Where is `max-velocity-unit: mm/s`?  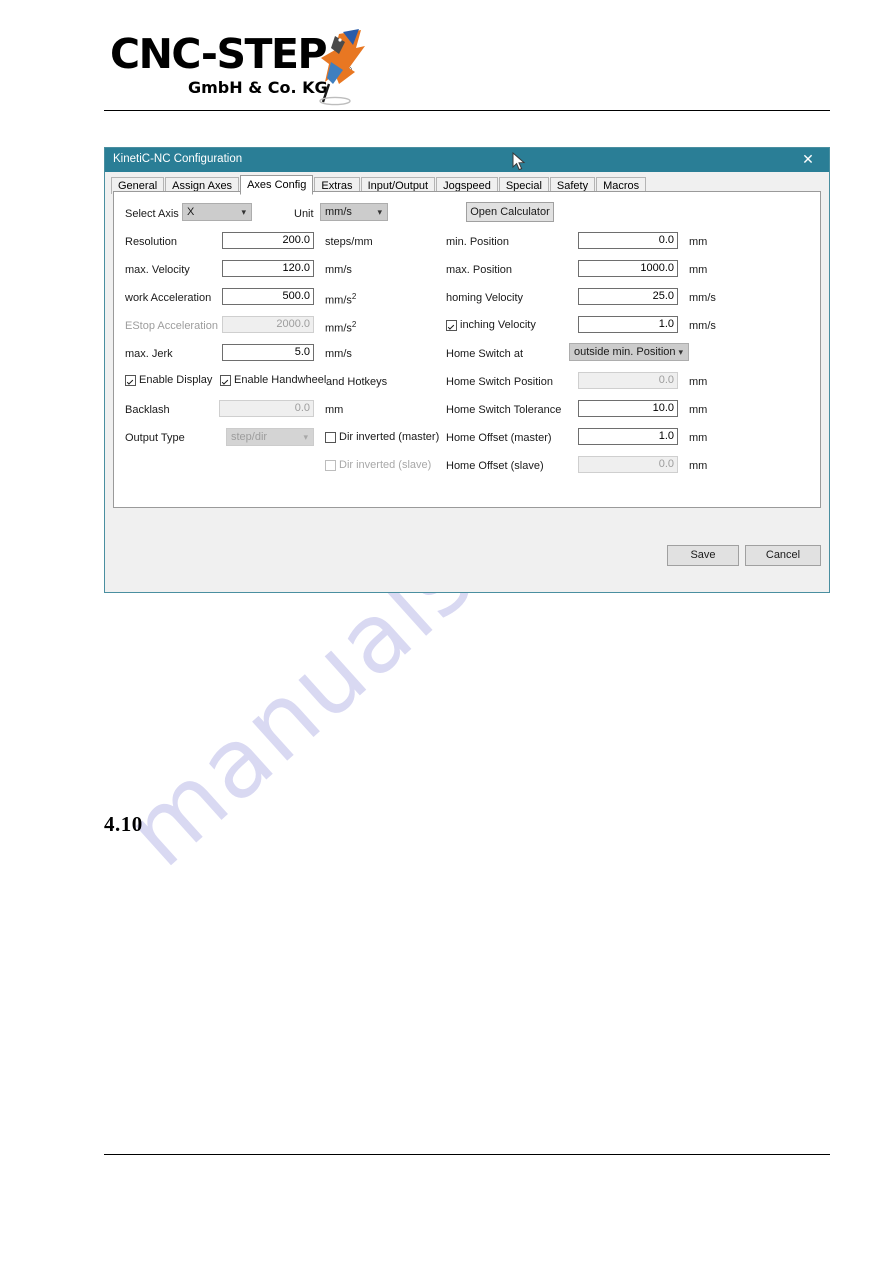 max-velocity-unit: mm/s is located at coordinates (338, 270).